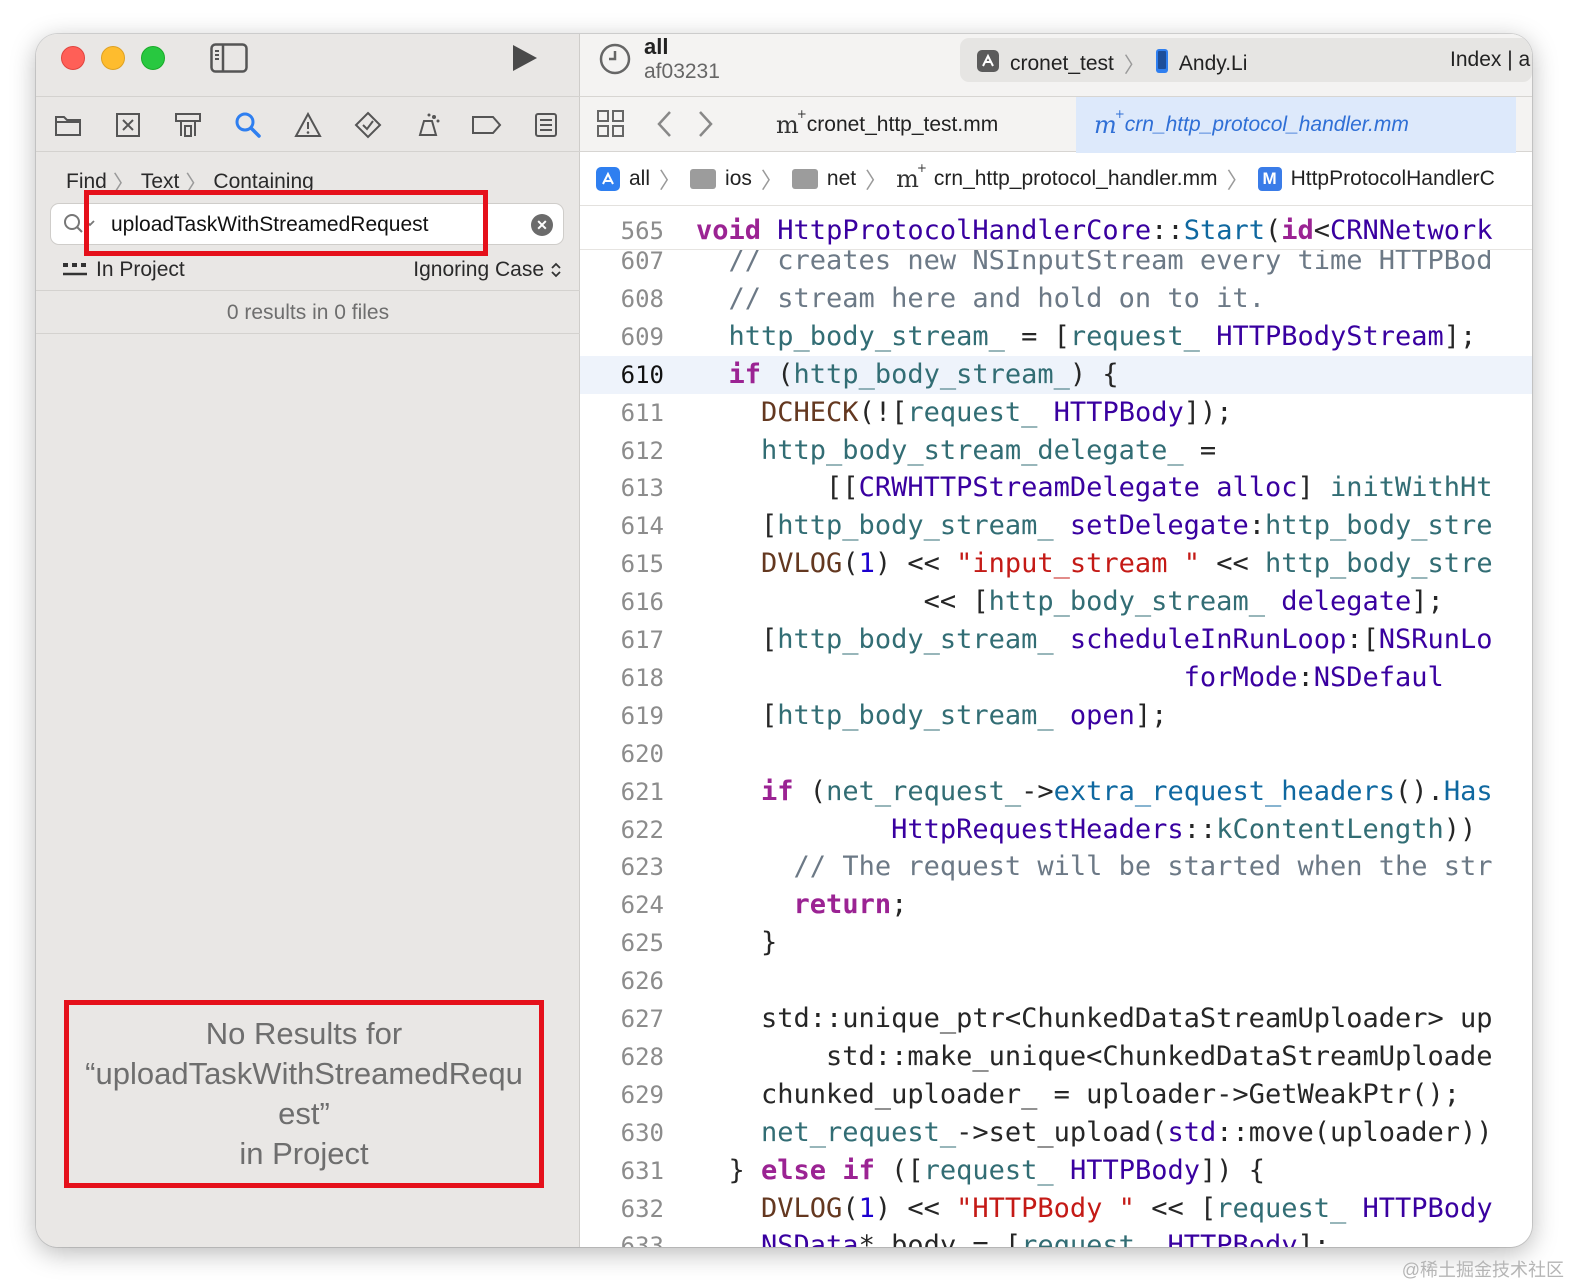  What do you see at coordinates (487, 270) in the screenshot?
I see `case-matching-selector: Ignoring Case` at bounding box center [487, 270].